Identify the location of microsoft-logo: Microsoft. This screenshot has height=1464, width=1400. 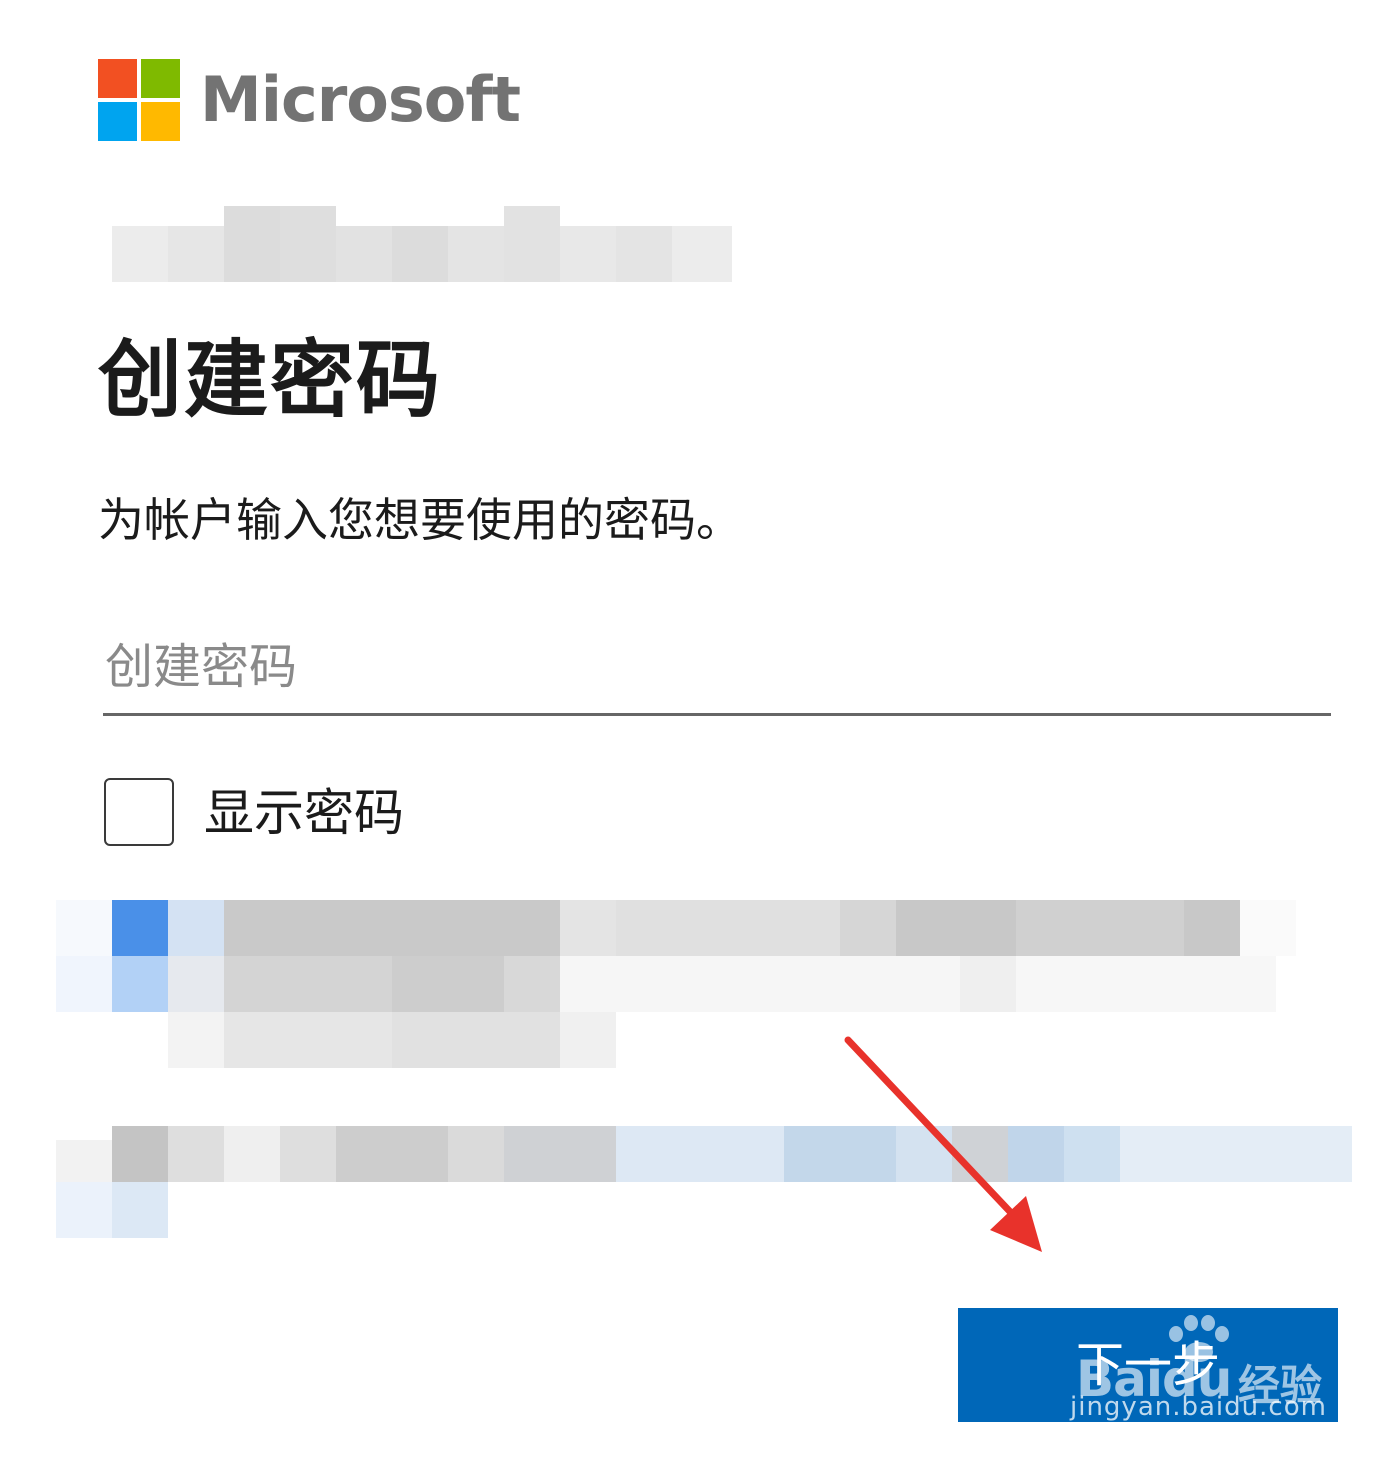
(309, 100).